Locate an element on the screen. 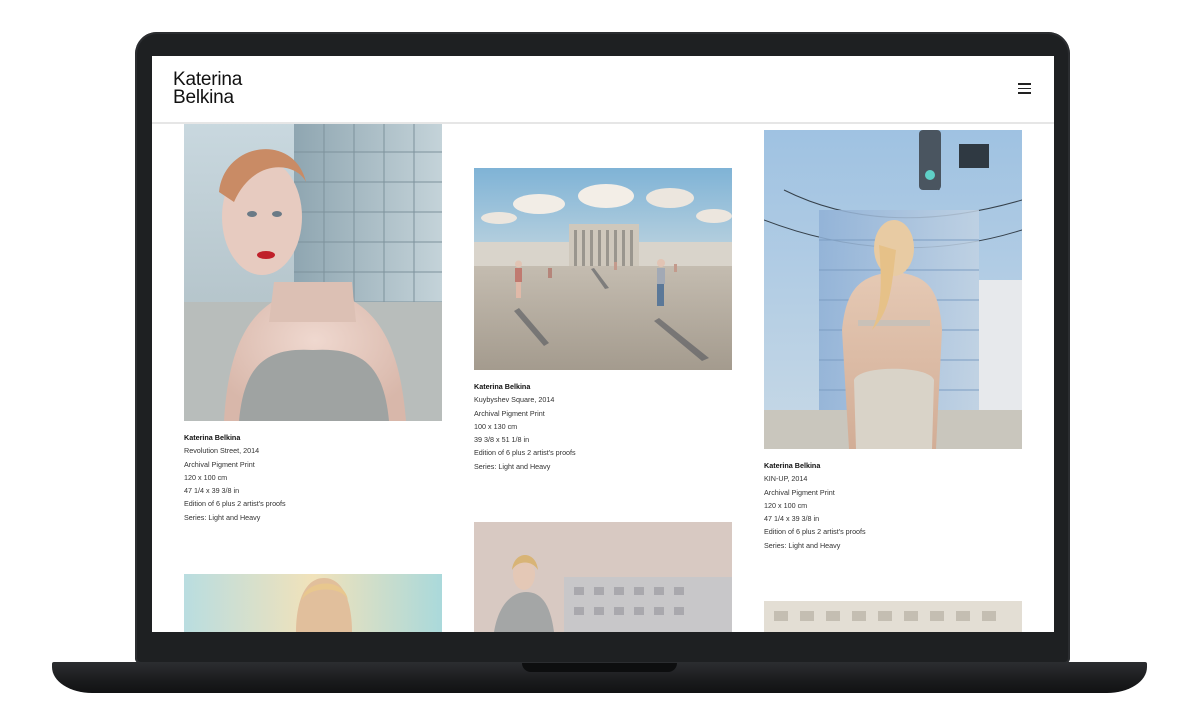  laptop-notch is located at coordinates (599, 667).